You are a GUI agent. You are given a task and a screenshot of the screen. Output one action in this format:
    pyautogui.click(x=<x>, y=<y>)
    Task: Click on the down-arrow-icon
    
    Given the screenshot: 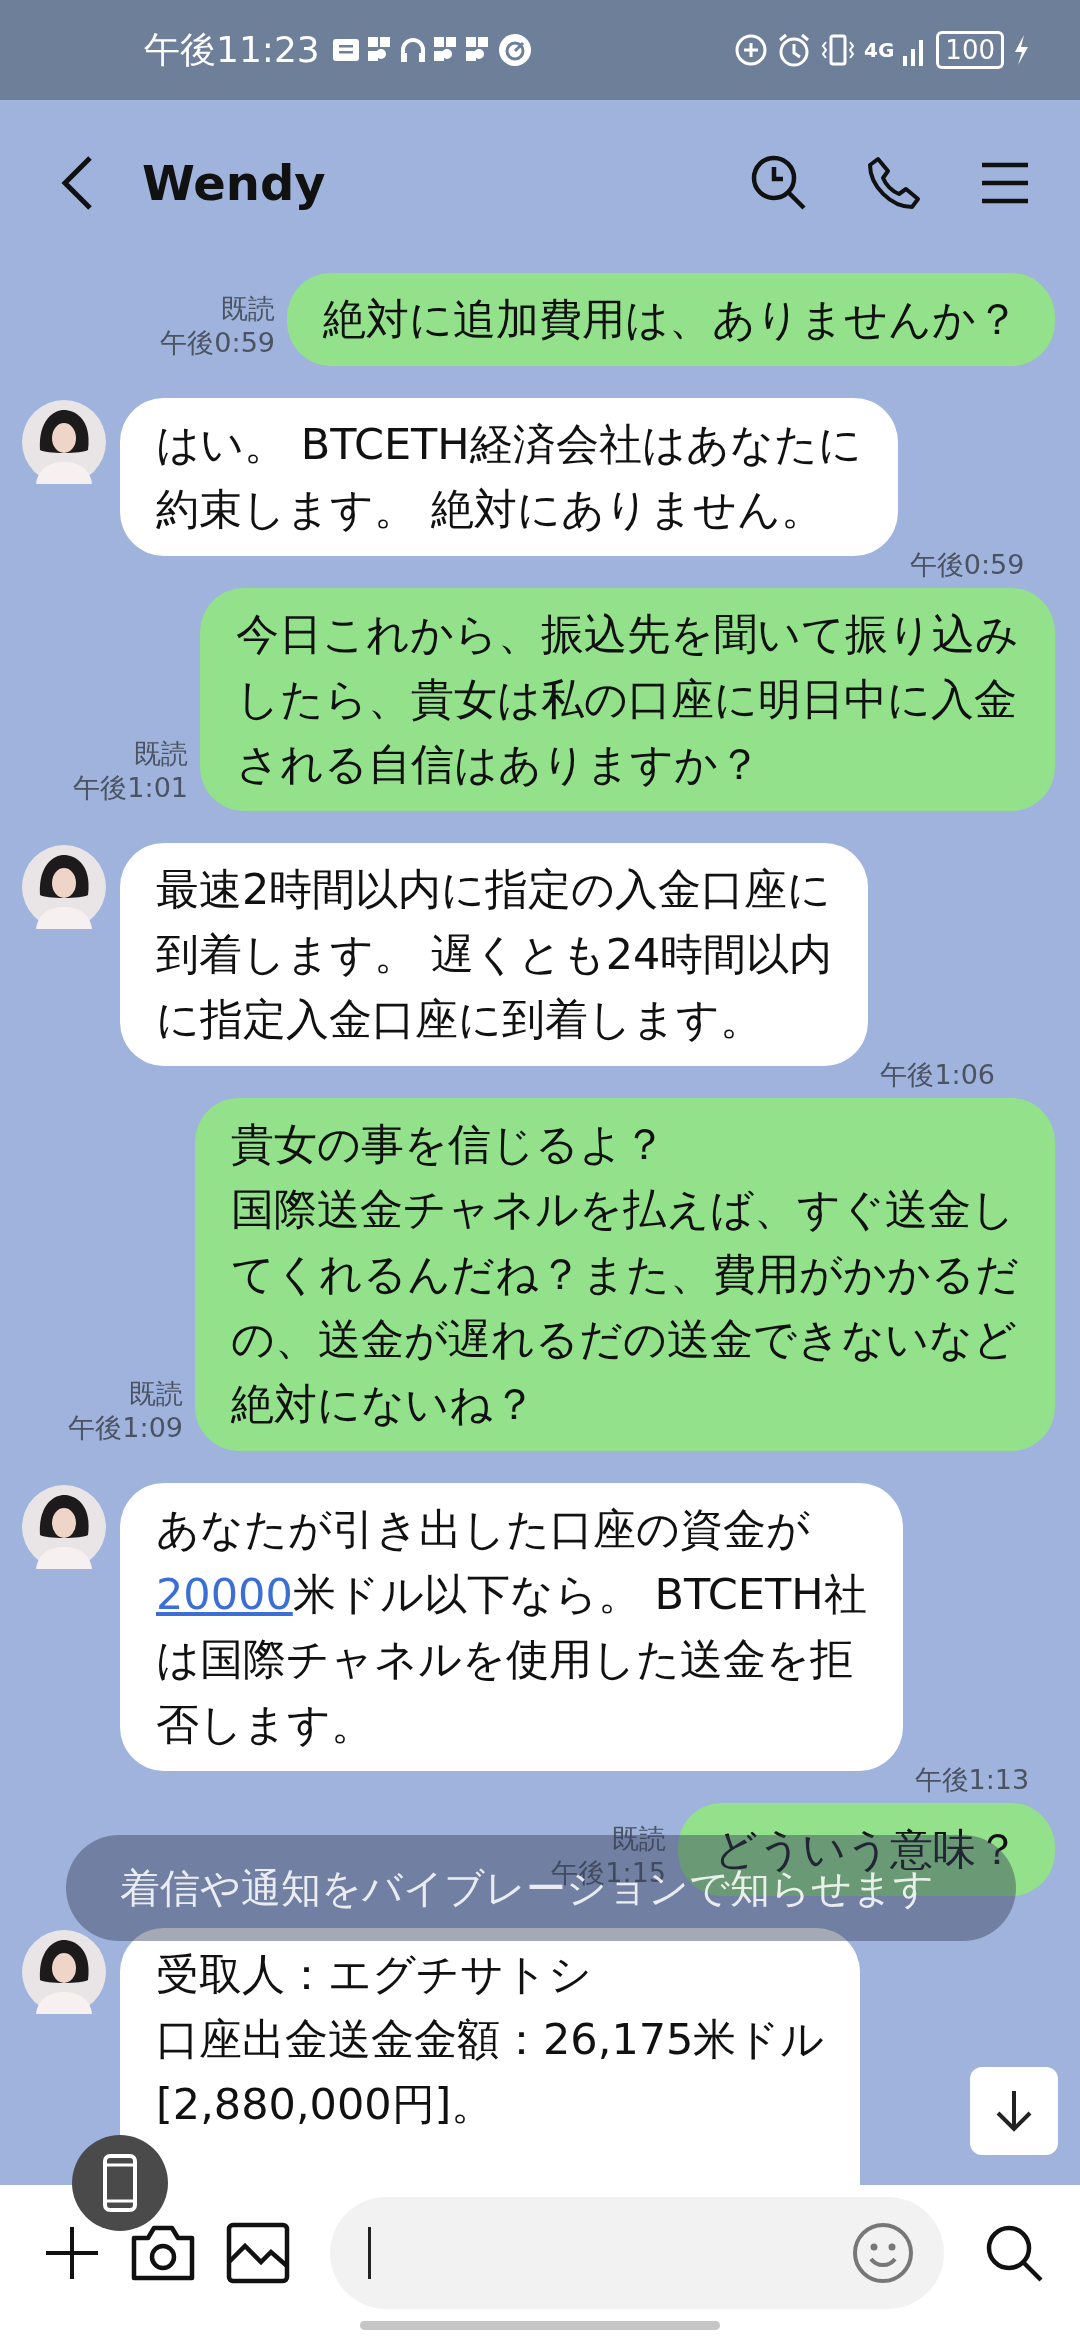 What is the action you would take?
    pyautogui.click(x=1014, y=2111)
    